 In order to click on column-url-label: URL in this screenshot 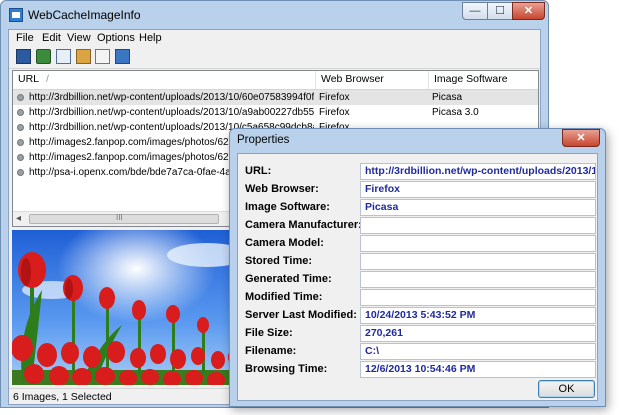, I will do `click(29, 79)`.